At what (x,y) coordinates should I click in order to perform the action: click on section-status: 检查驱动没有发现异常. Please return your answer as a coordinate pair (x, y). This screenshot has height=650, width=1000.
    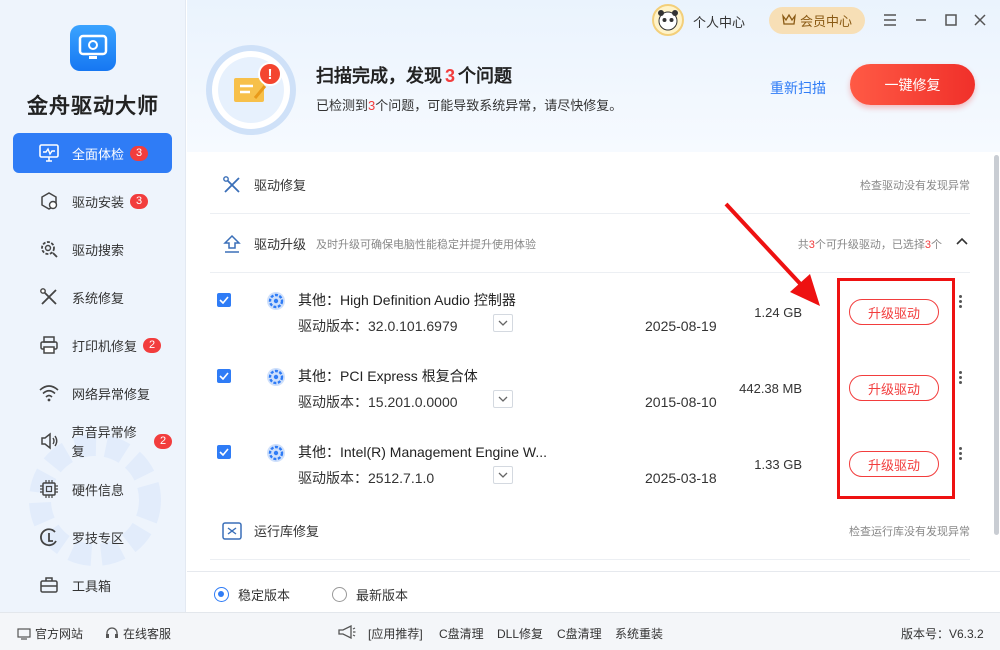
    Looking at the image, I should click on (915, 185).